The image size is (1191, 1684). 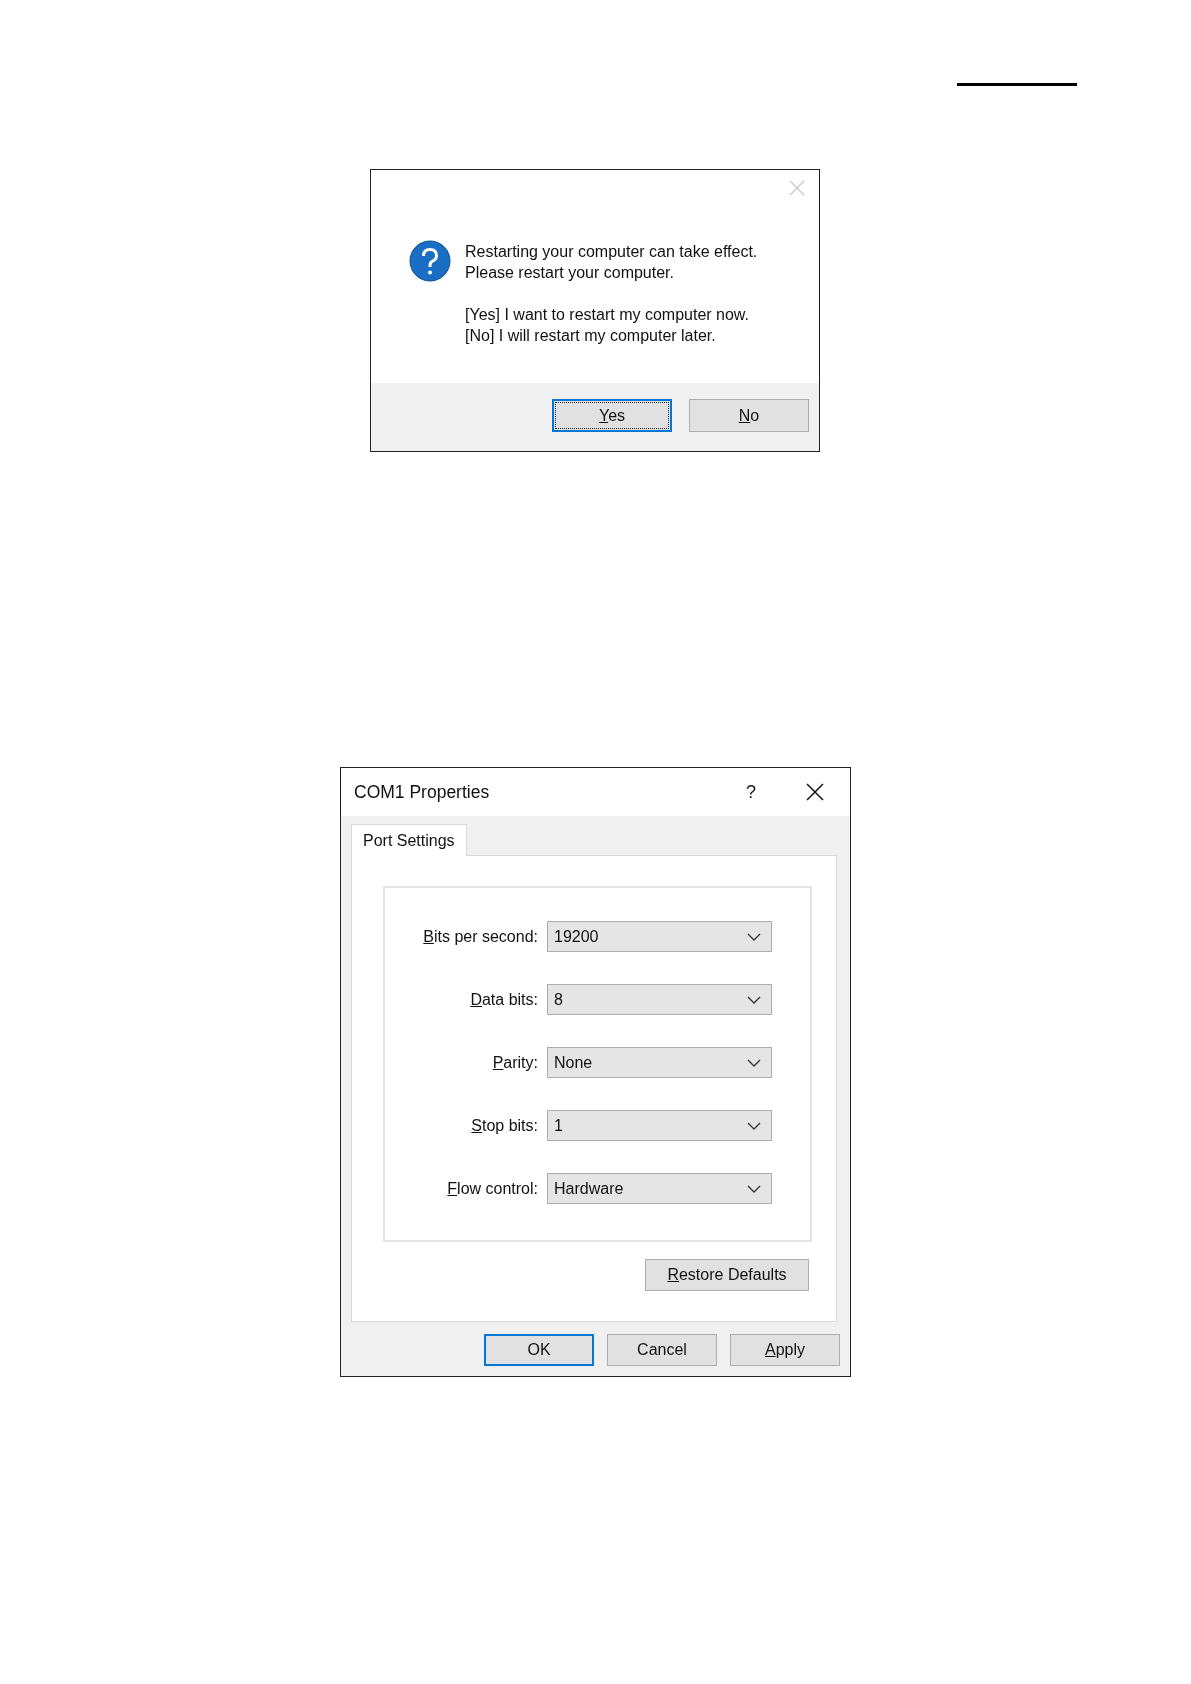 I want to click on dialog-button: No, so click(x=749, y=415).